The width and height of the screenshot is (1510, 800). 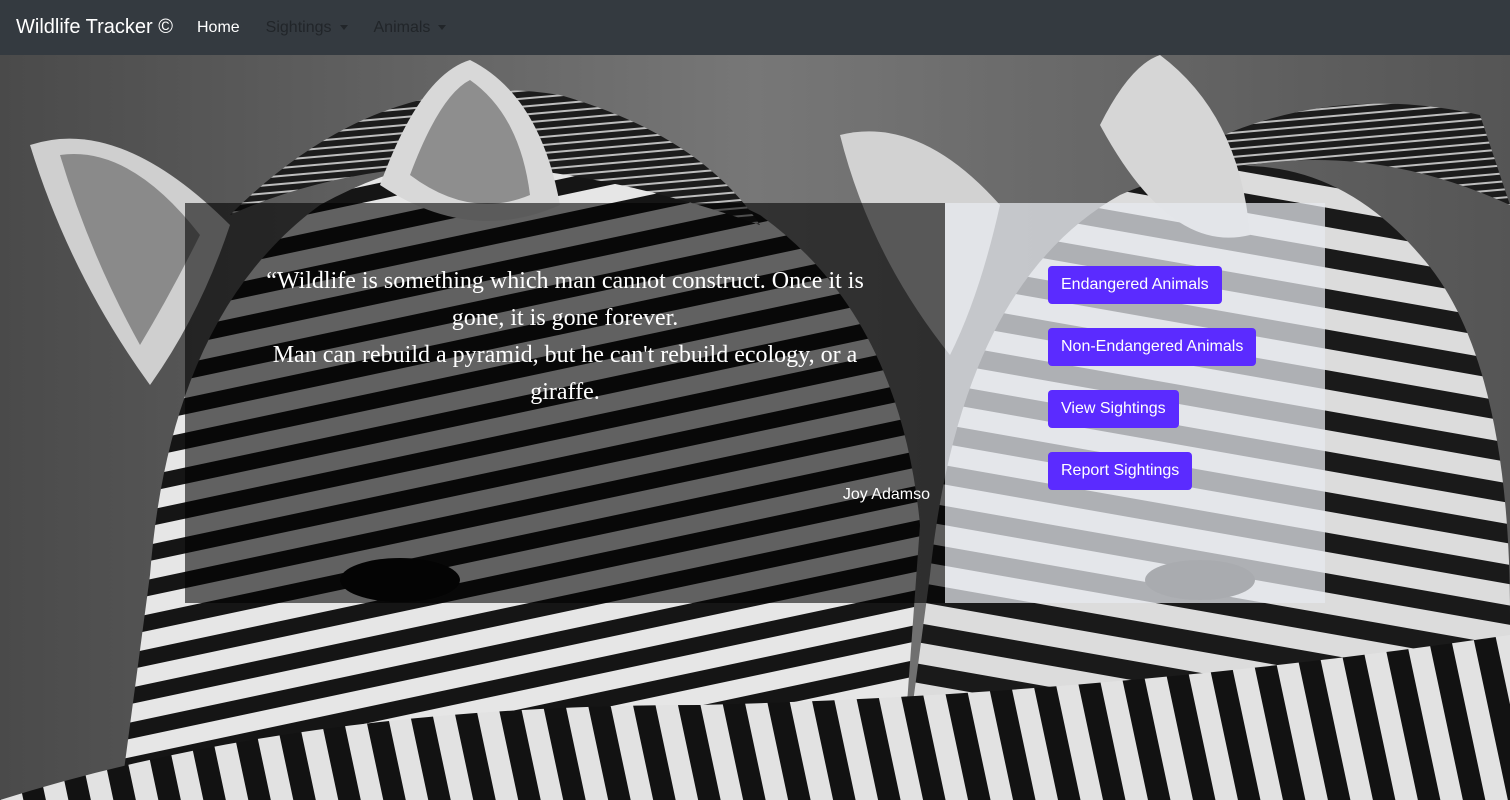 I want to click on report-sightings-button: Report Sightings, so click(x=1120, y=471).